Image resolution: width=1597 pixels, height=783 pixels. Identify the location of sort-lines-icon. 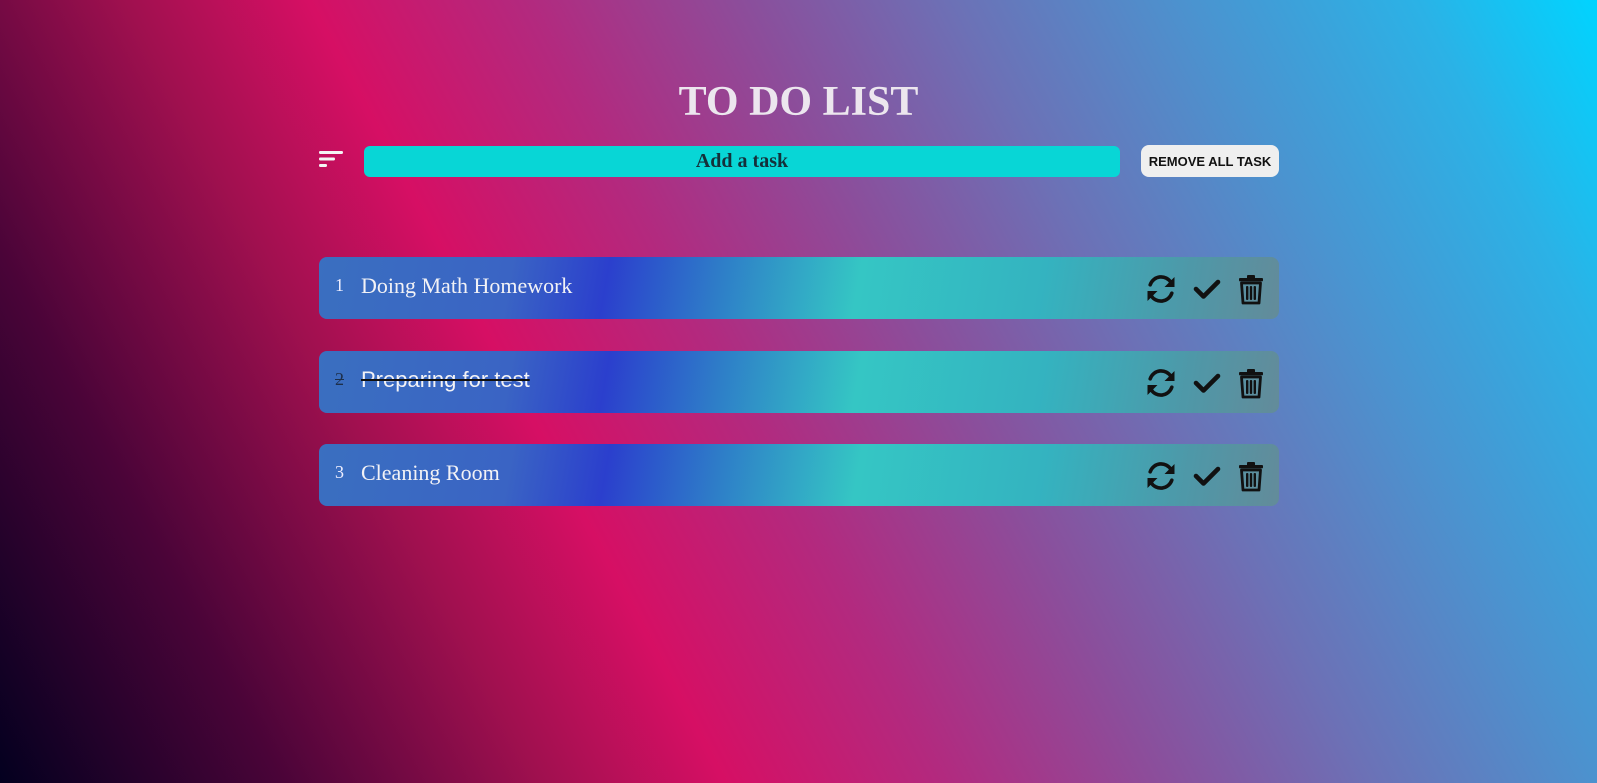
(331, 159).